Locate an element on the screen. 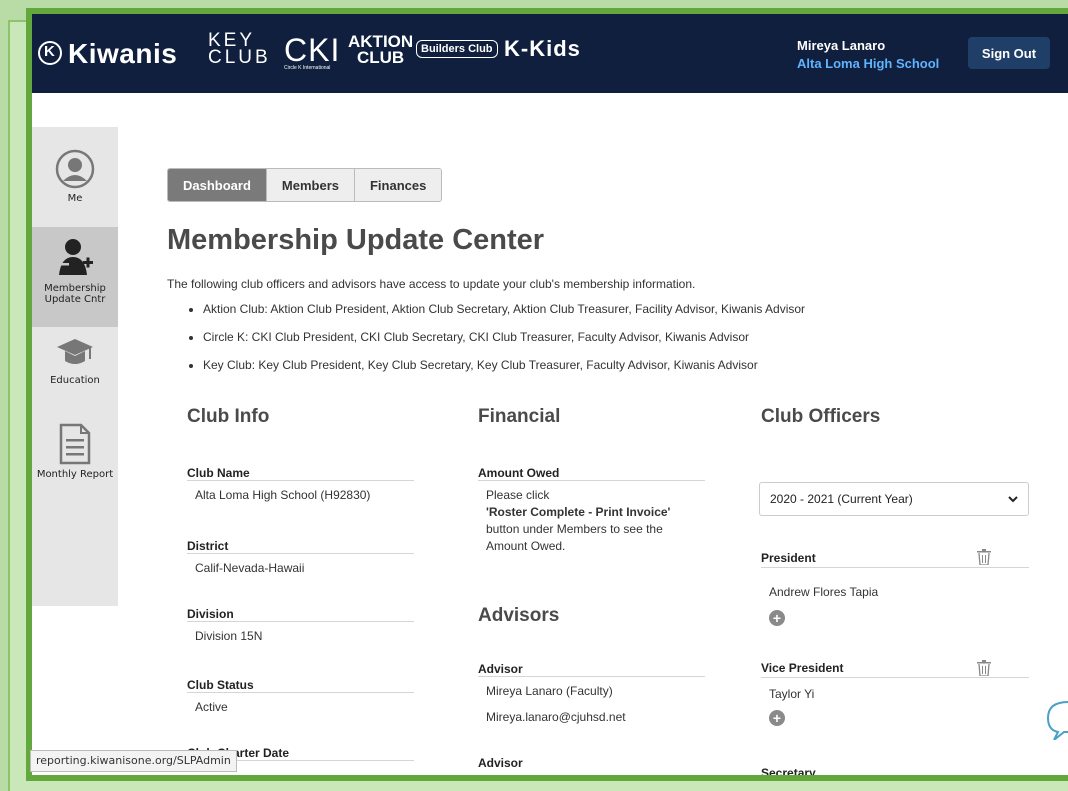 This screenshot has width=1068, height=791. club-info-heading: Club Info is located at coordinates (228, 416).